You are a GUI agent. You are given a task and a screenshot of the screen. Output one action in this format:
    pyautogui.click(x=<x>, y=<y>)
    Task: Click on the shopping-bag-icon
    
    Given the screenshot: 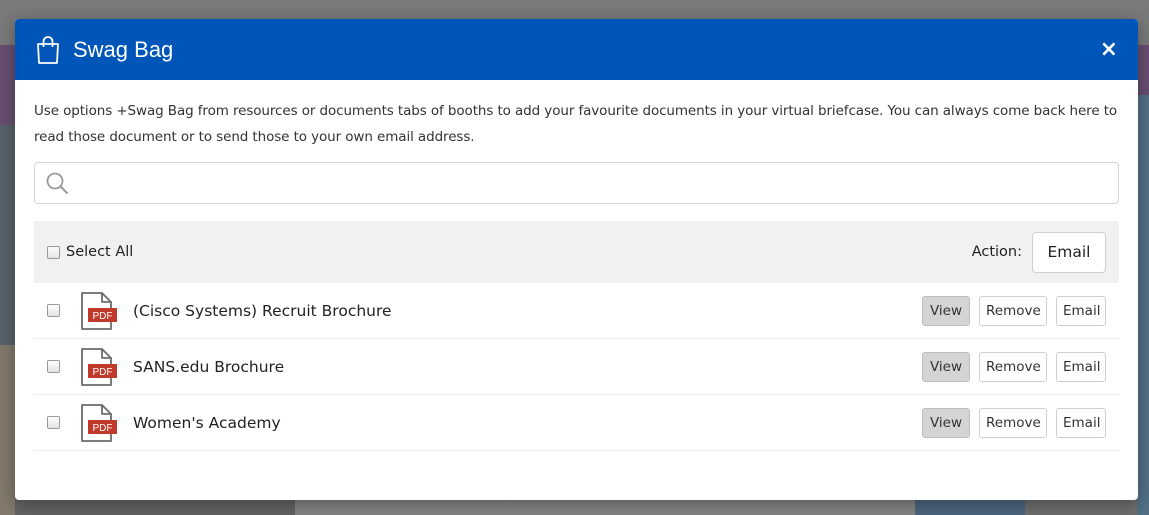 What is the action you would take?
    pyautogui.click(x=48, y=49)
    